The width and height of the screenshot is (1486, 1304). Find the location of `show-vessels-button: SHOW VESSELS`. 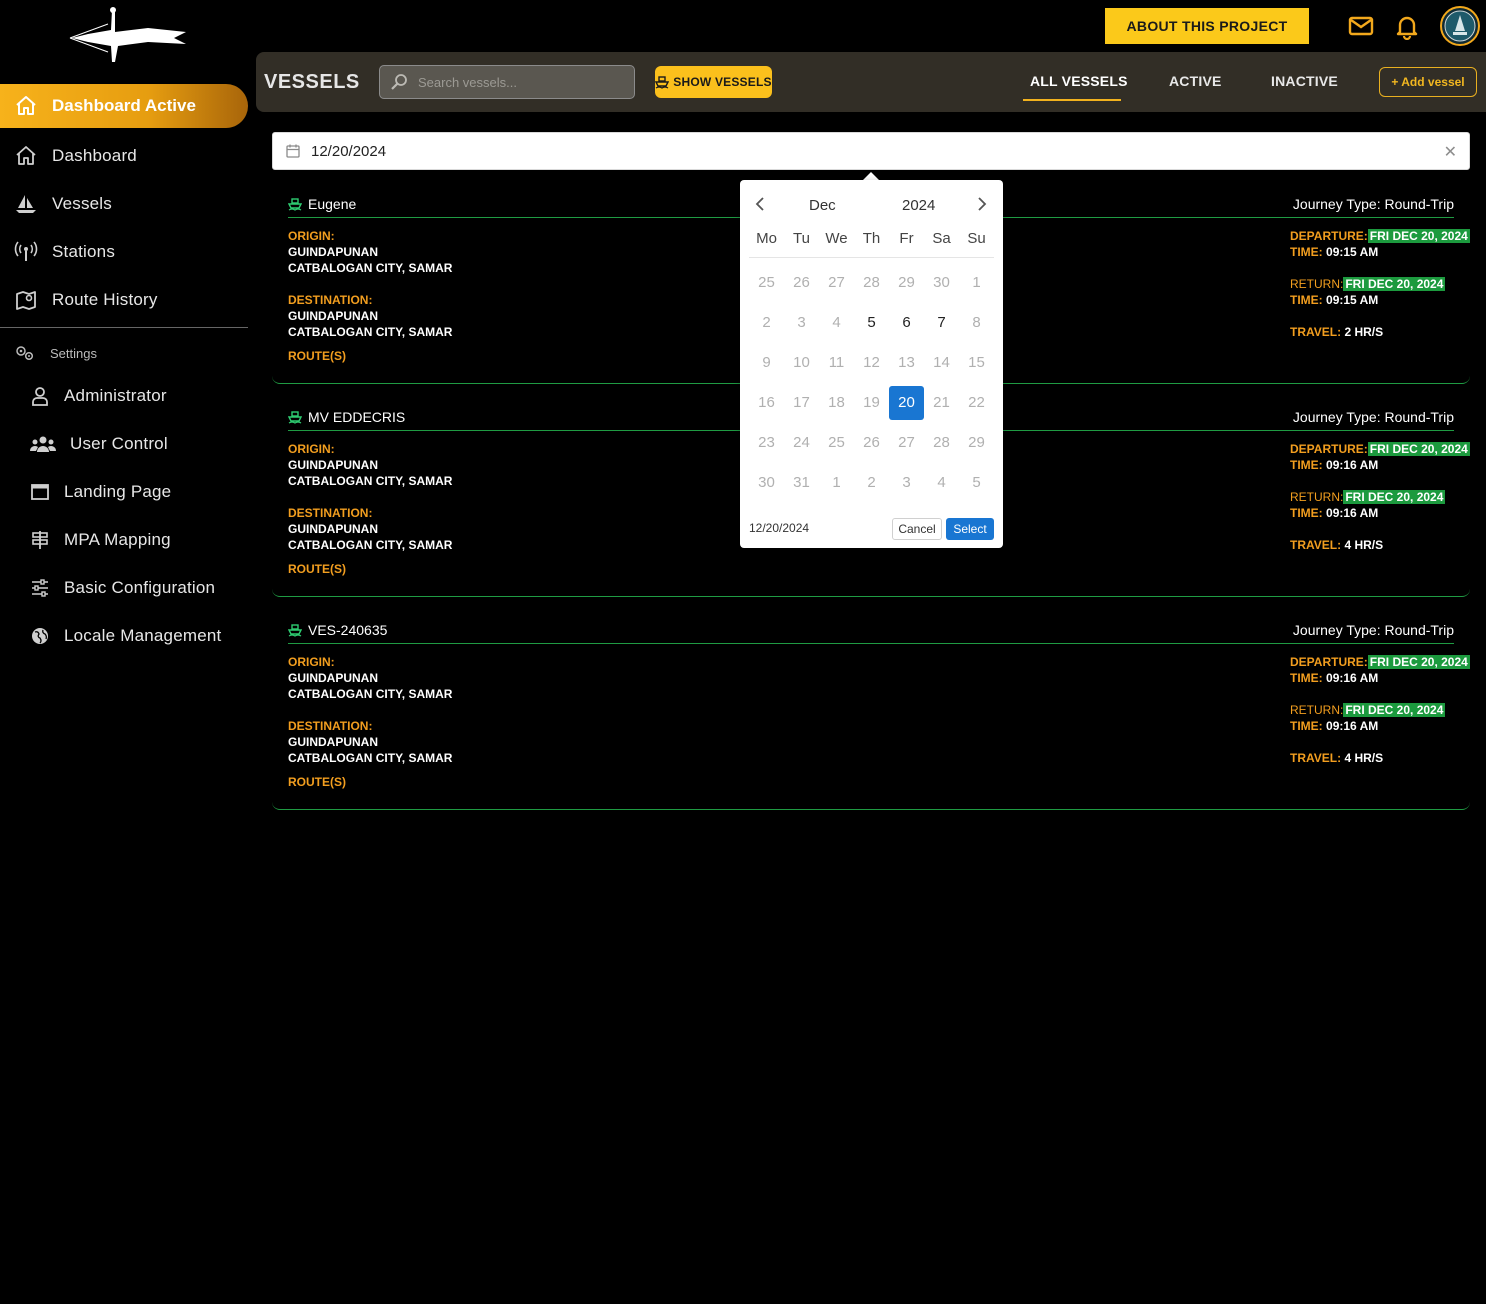

show-vessels-button: SHOW VESSELS is located at coordinates (713, 82).